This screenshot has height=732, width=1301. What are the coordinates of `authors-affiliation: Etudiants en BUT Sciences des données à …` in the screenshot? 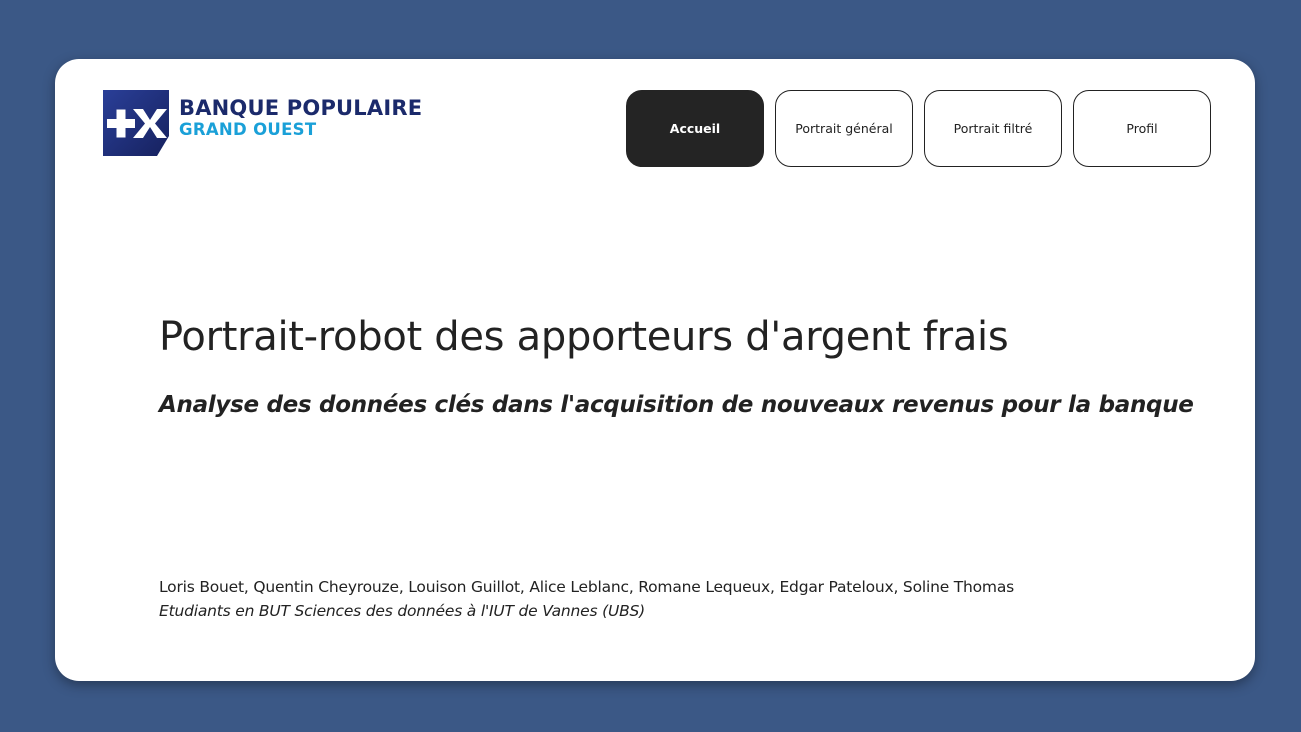 It's located at (402, 611).